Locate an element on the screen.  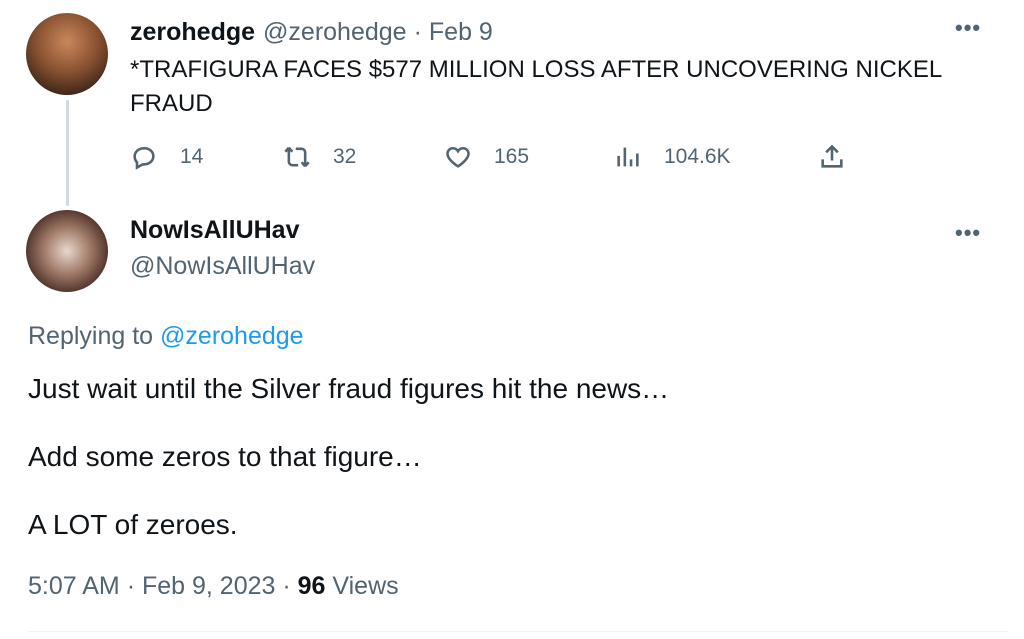
reply-handle: @NowIsAllUHav is located at coordinates (222, 266).